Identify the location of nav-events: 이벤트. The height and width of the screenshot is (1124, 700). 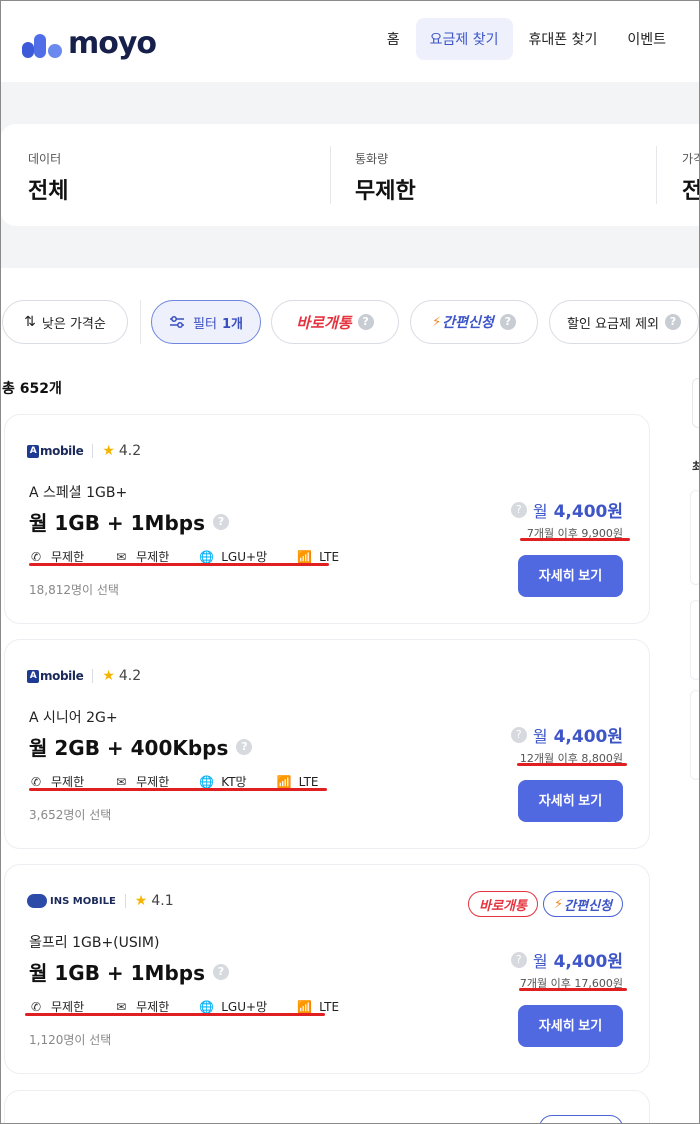
(646, 39).